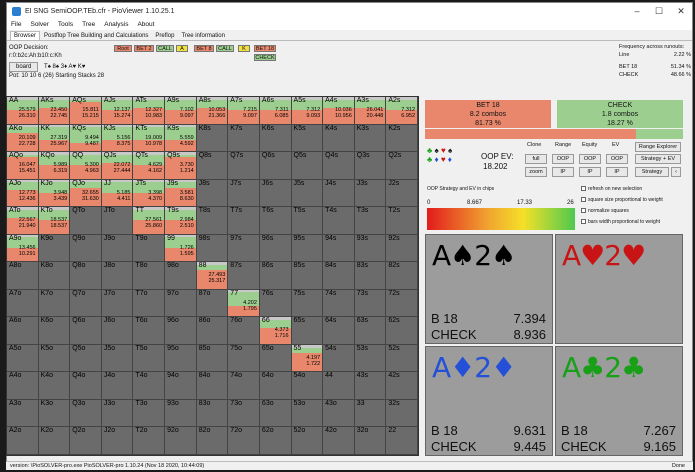  Describe the element at coordinates (181, 303) in the screenshot. I see `range-cell: 97o` at that location.